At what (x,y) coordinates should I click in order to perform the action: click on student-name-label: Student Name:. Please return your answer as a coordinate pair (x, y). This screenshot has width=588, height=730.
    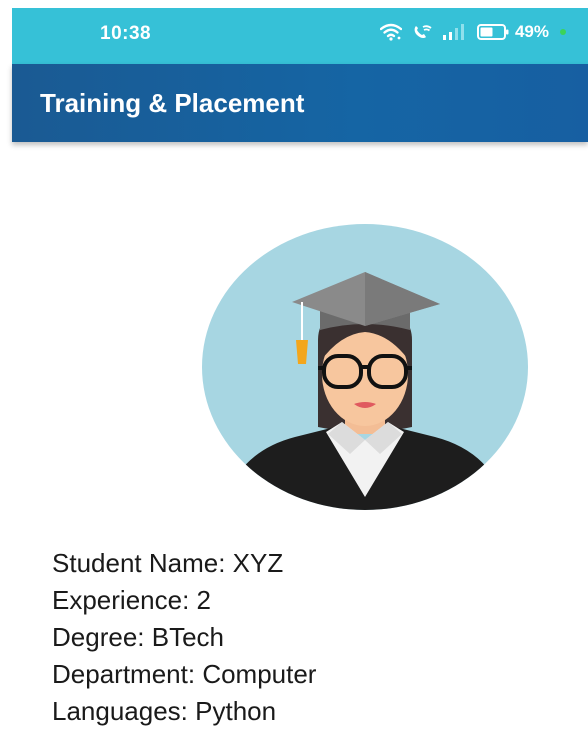
    Looking at the image, I should click on (139, 563).